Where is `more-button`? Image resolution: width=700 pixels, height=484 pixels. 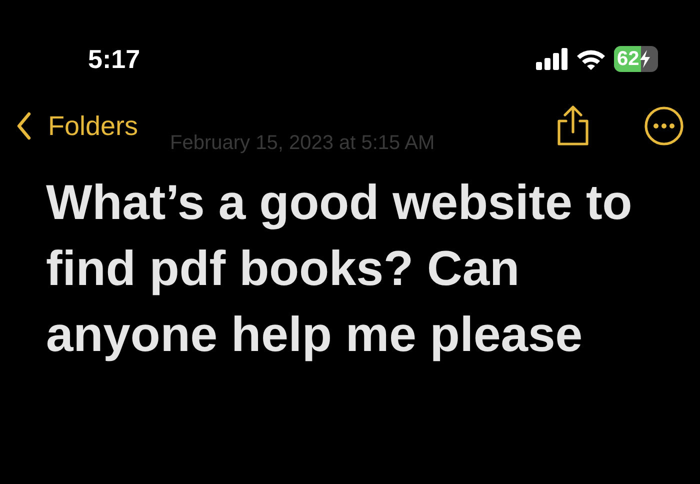 more-button is located at coordinates (664, 126).